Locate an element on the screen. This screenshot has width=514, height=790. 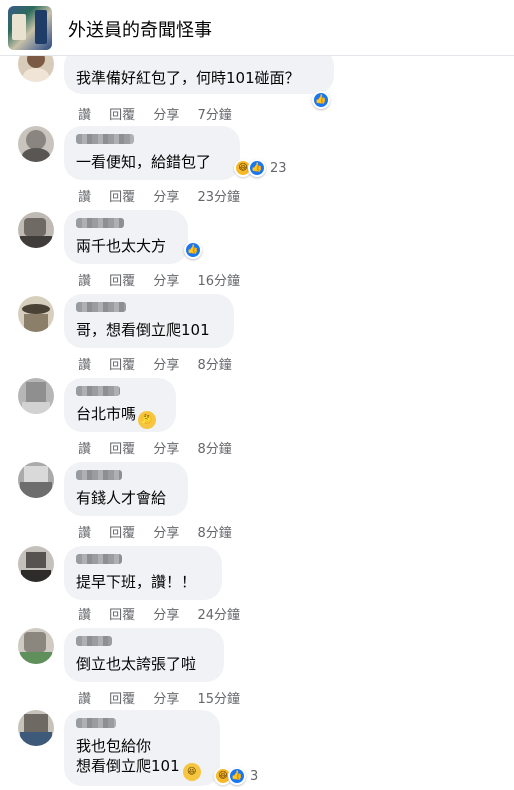
comment-text-line2: 想看倒立爬101 is located at coordinates (128, 766).